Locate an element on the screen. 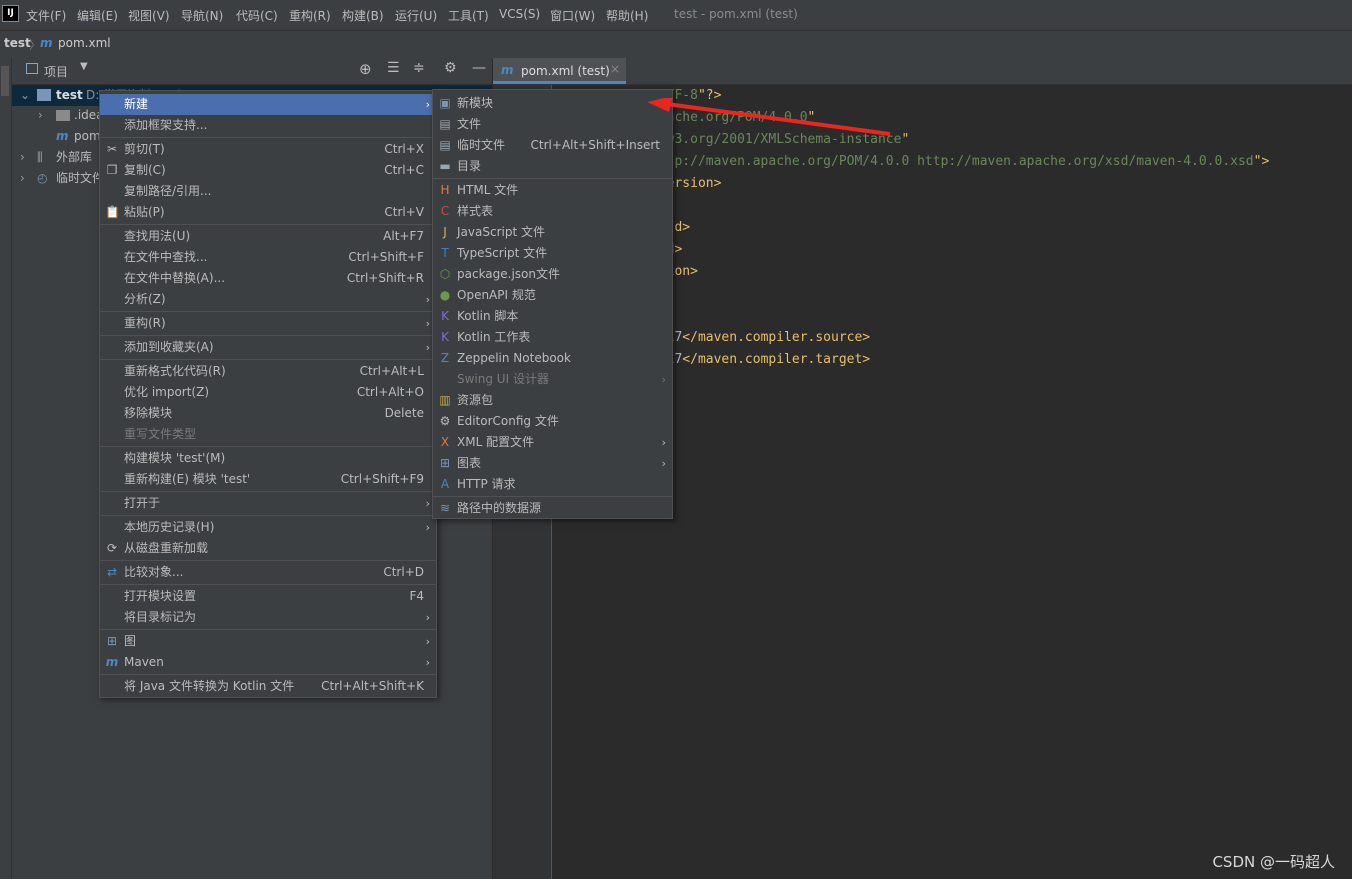 This screenshot has width=1352, height=879. submenu-new-item: ▬ 目录 is located at coordinates (552, 166).